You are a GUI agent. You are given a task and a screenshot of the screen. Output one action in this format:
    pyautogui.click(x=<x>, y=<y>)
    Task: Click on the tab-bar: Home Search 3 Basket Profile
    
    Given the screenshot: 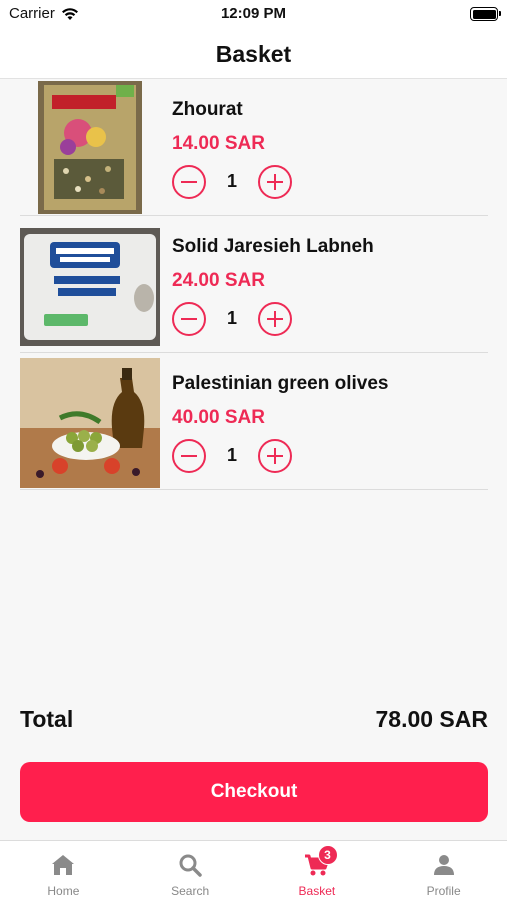 What is the action you would take?
    pyautogui.click(x=253, y=870)
    